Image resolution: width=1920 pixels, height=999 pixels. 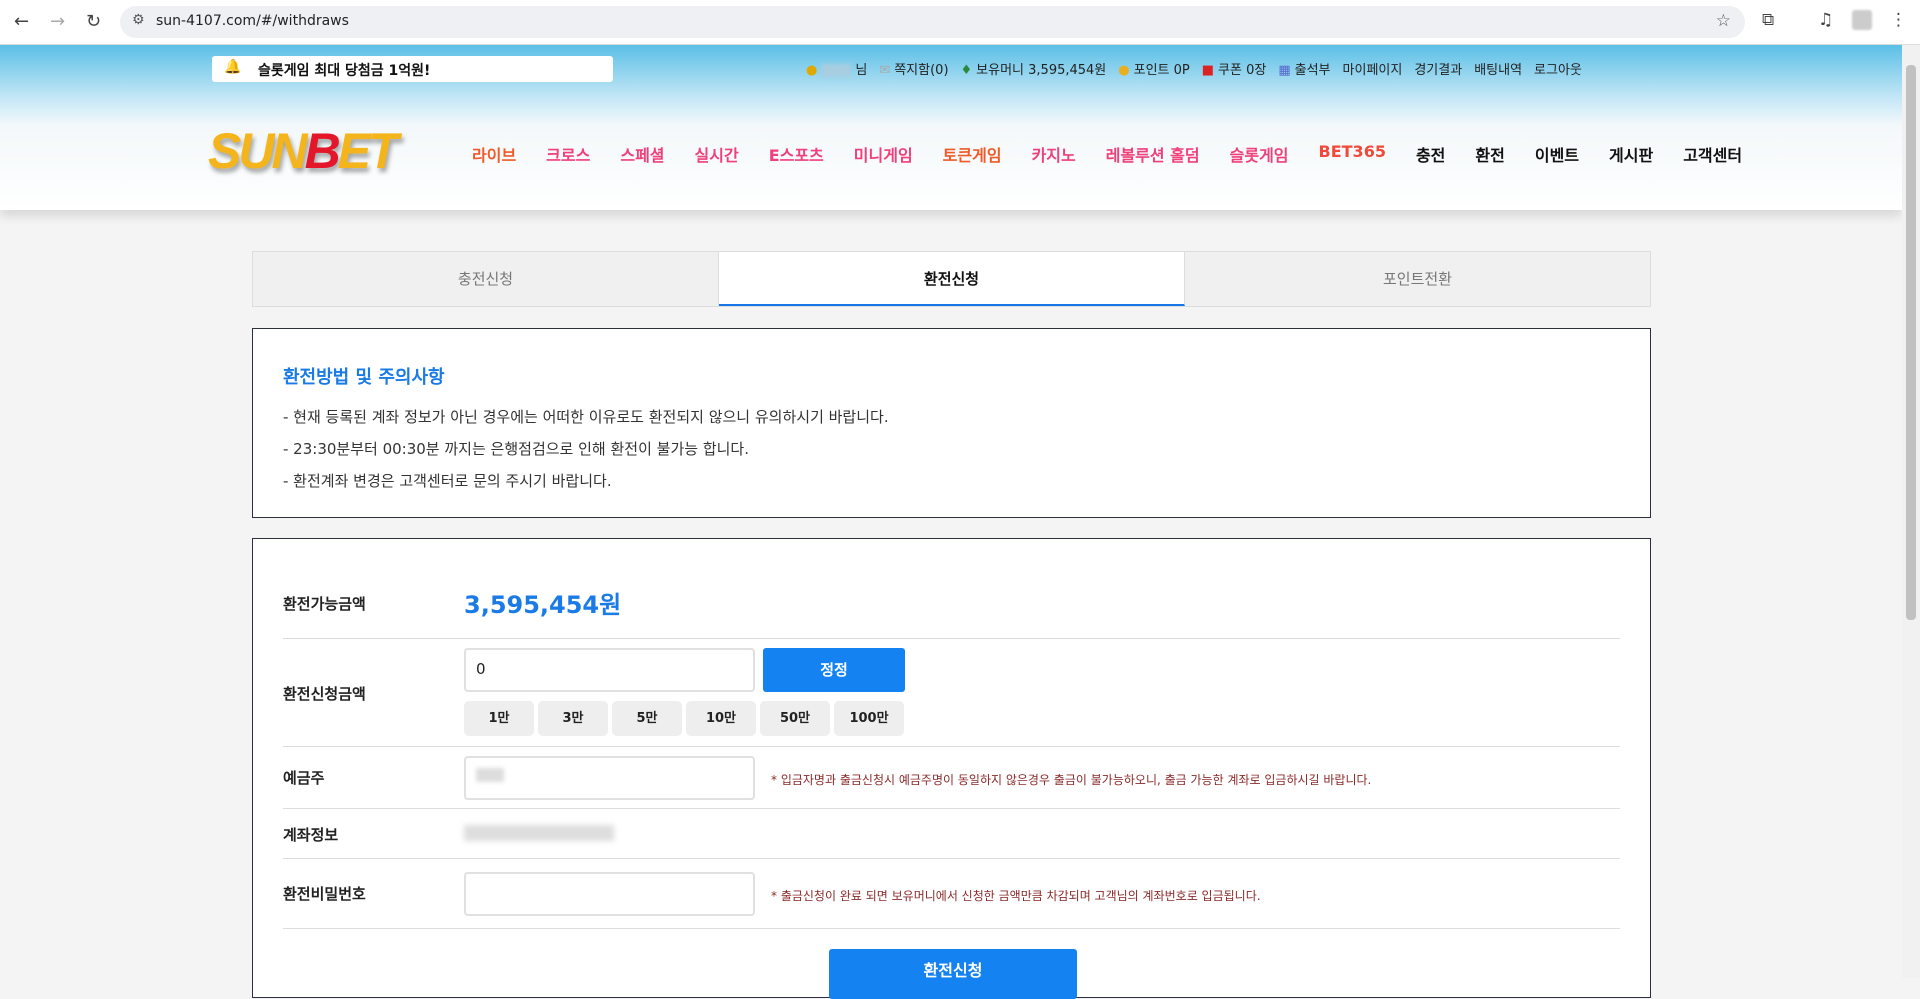 What do you see at coordinates (885, 70) in the screenshot?
I see `envelope-icon: ✉` at bounding box center [885, 70].